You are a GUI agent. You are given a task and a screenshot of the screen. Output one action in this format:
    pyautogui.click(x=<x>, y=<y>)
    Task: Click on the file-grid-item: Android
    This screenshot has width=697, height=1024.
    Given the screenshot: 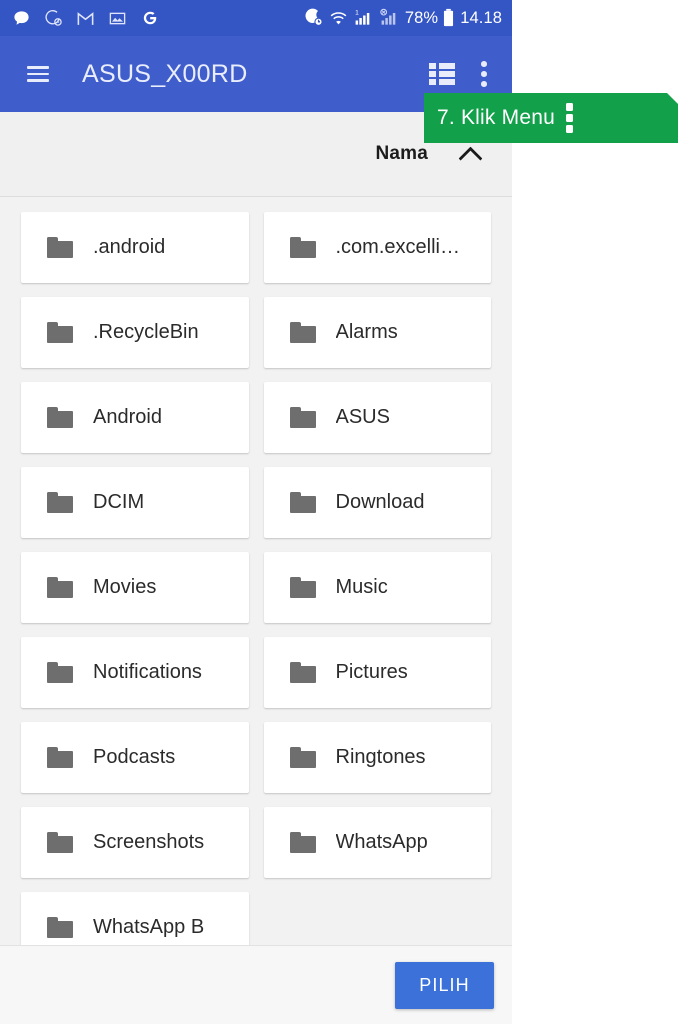 What is the action you would take?
    pyautogui.click(x=135, y=417)
    